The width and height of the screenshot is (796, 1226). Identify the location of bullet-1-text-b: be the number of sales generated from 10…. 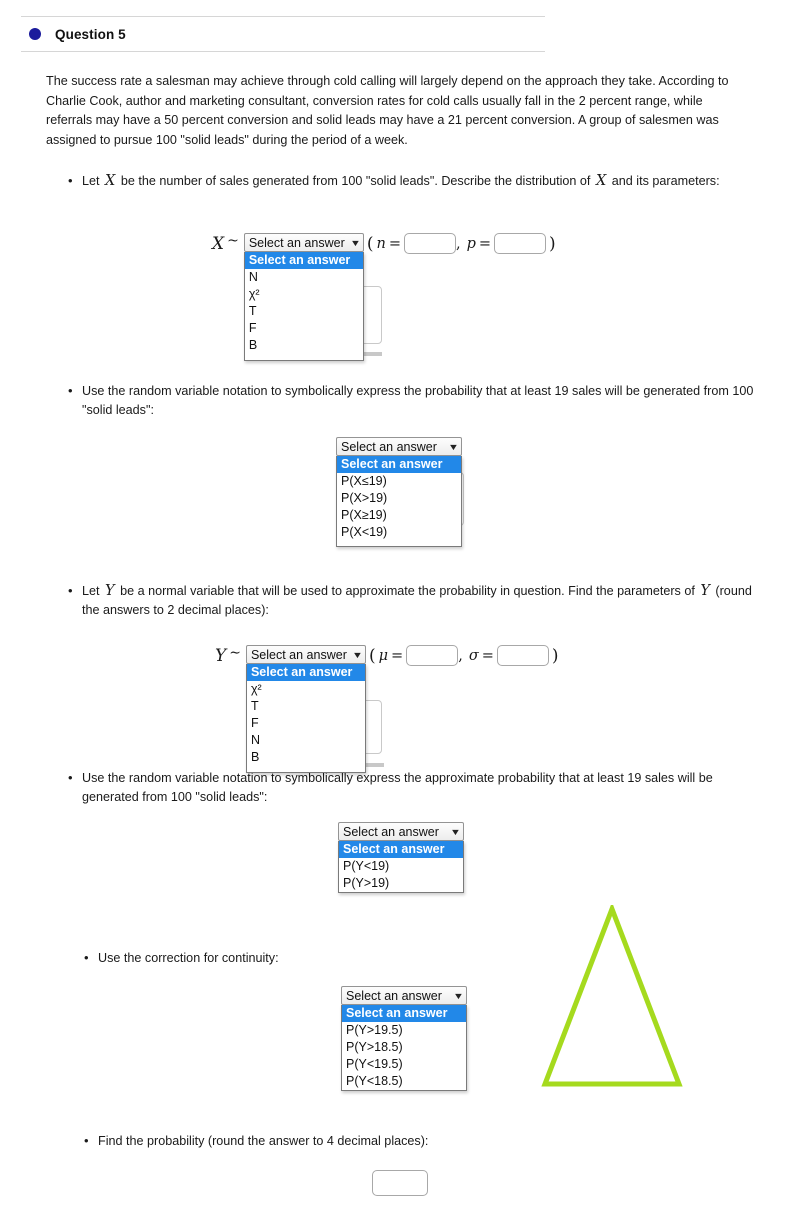
(355, 181).